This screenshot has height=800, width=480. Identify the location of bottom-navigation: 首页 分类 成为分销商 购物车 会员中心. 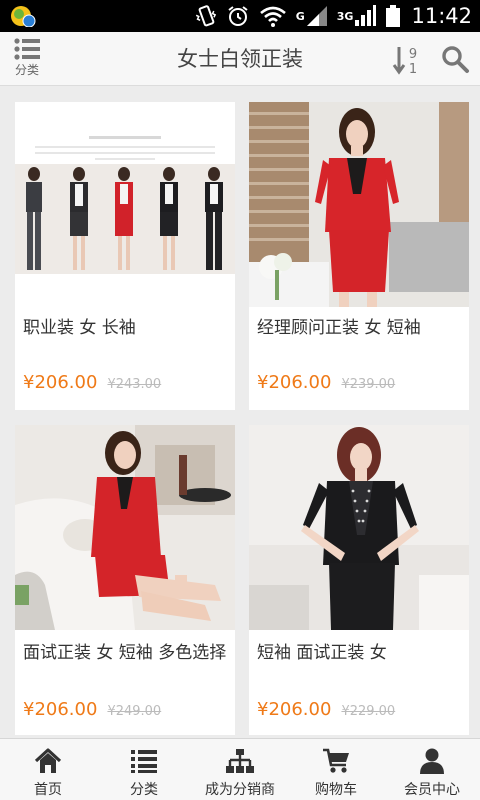
(240, 769).